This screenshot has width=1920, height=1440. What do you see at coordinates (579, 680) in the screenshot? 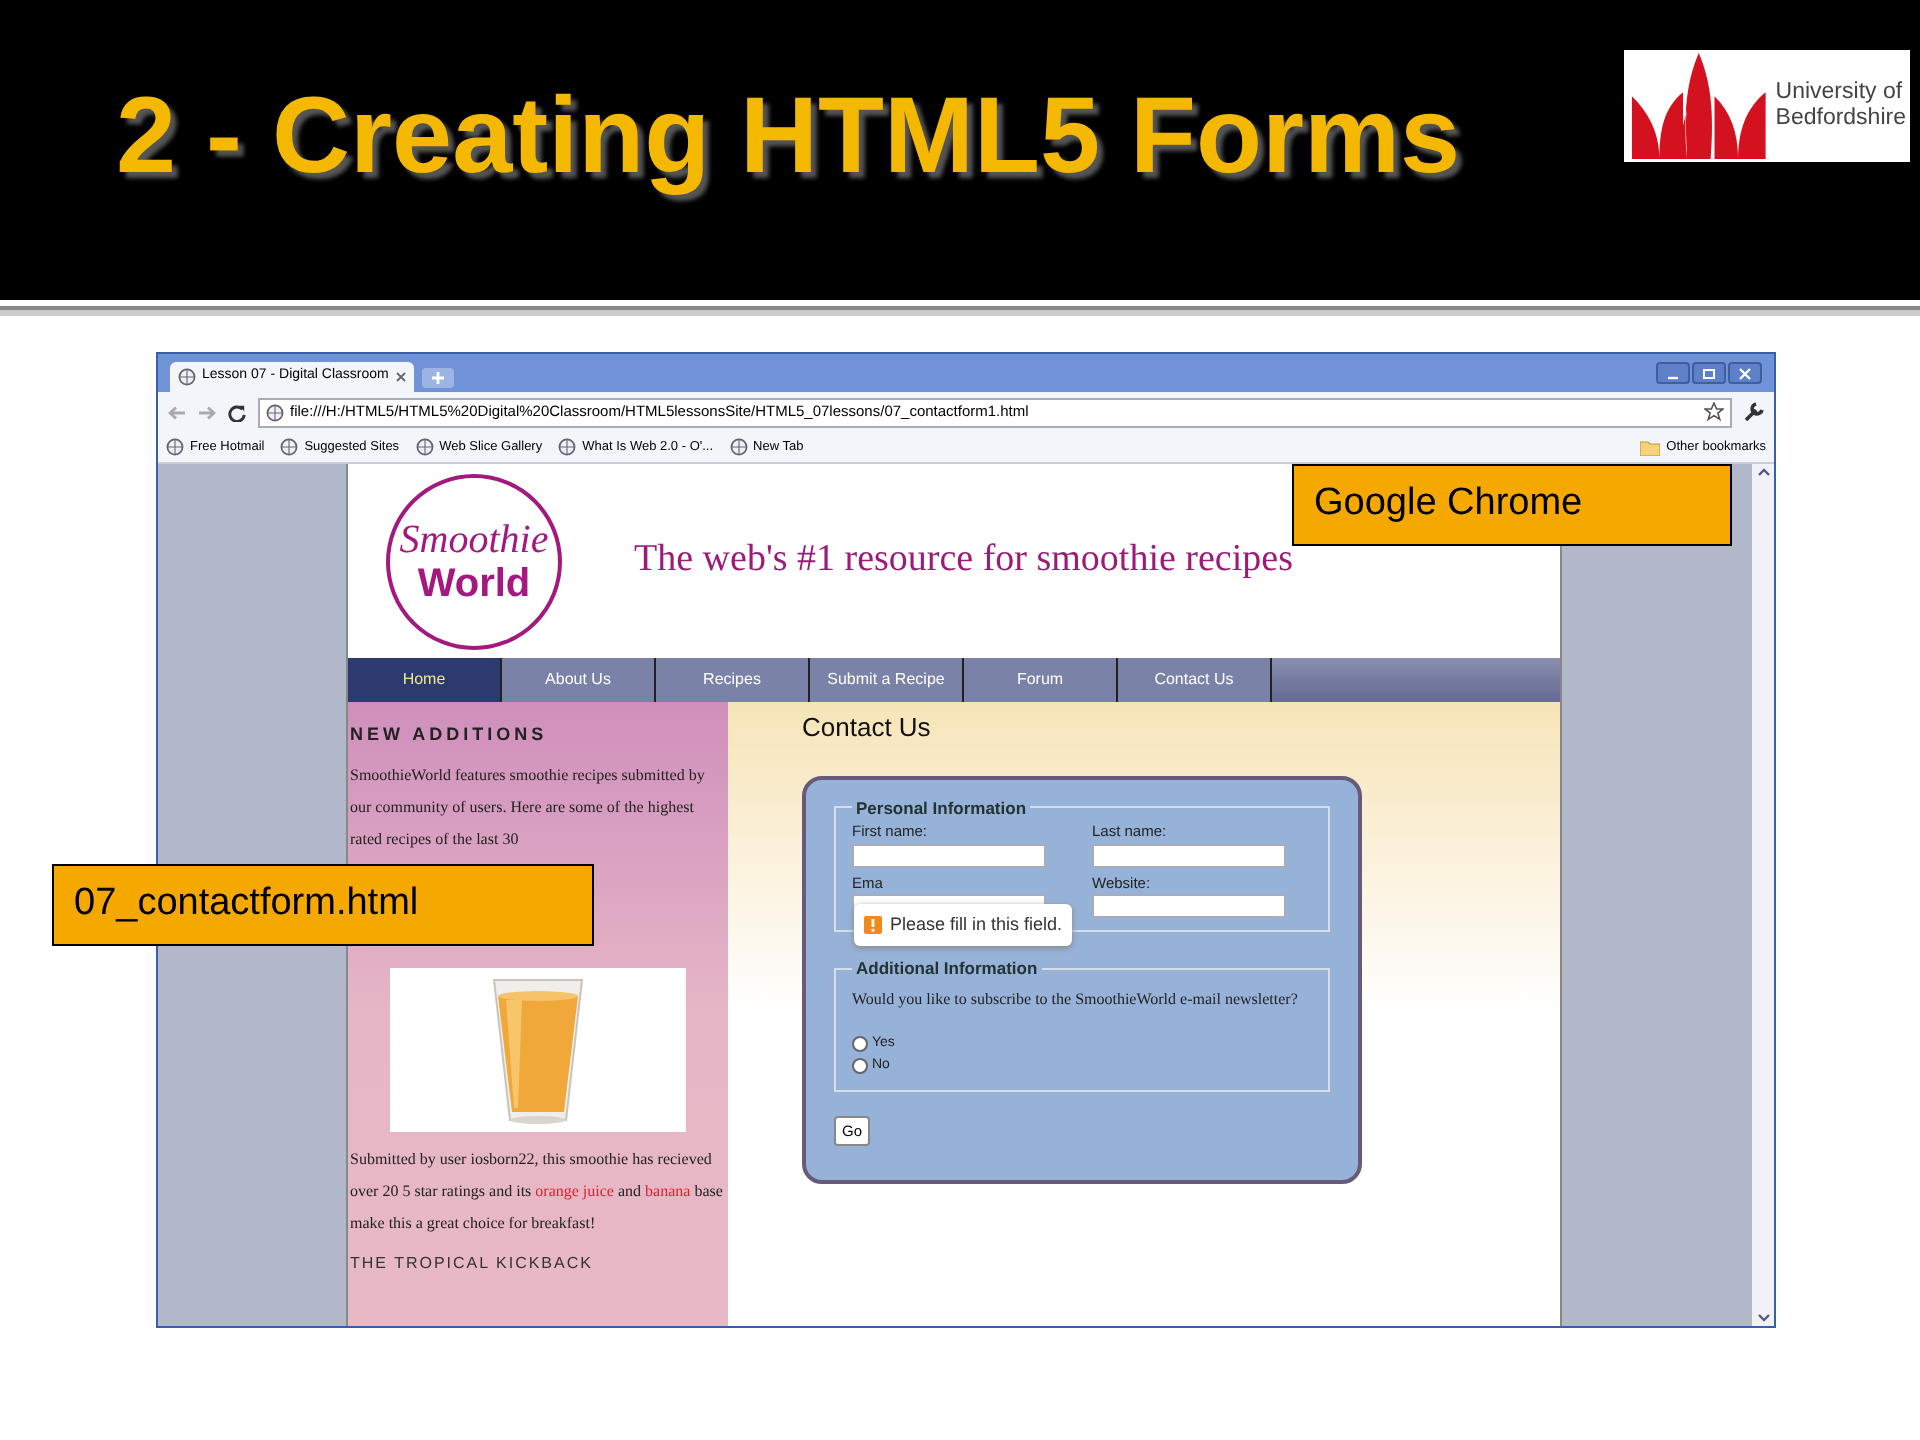
I see `nav-tab: About Us` at bounding box center [579, 680].